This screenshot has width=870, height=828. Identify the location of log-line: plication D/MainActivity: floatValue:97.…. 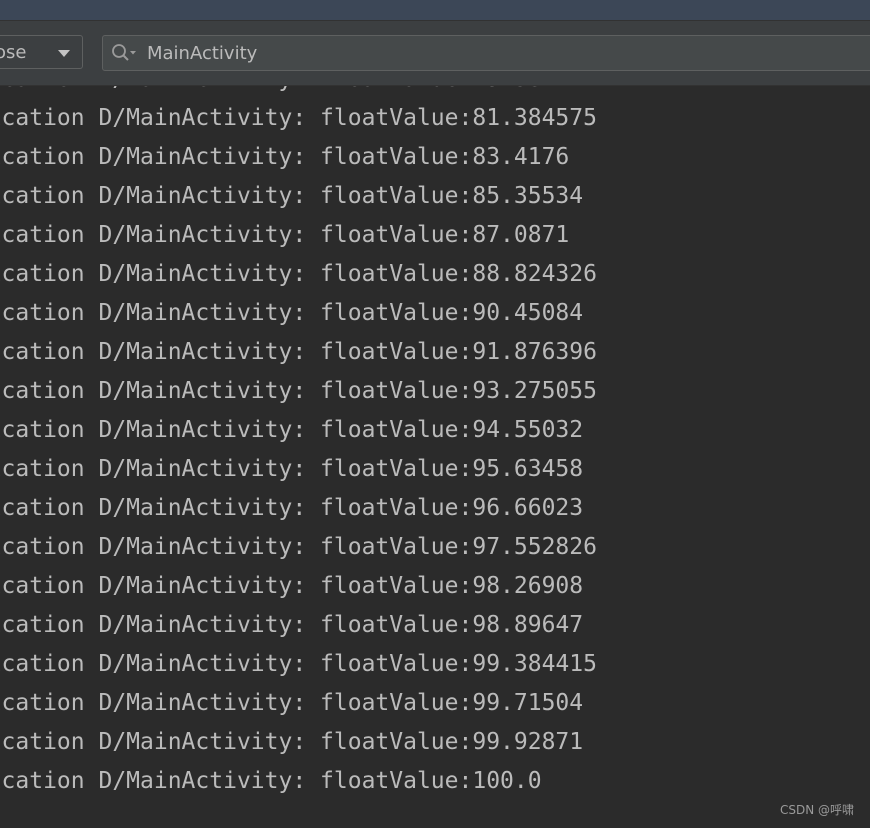
(298, 547).